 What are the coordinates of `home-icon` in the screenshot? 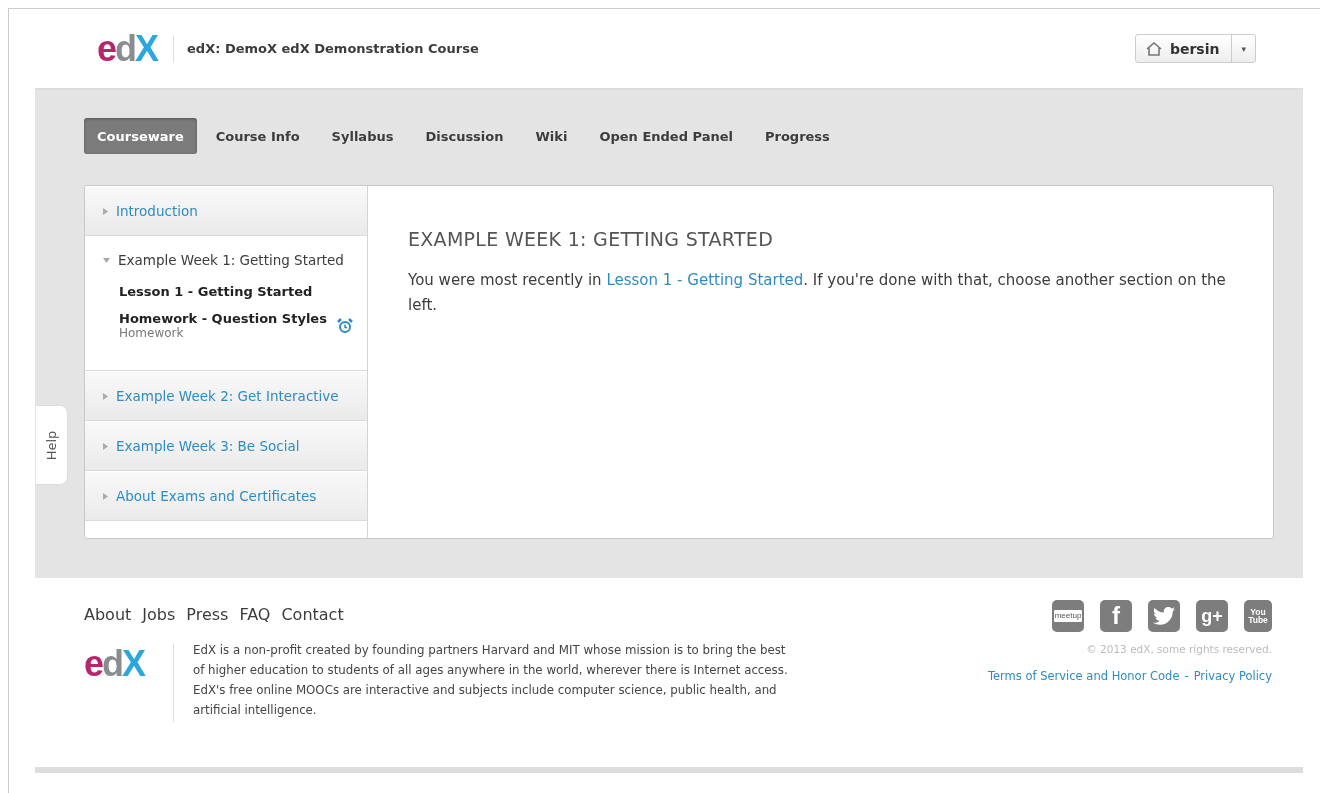 It's located at (1153, 48).